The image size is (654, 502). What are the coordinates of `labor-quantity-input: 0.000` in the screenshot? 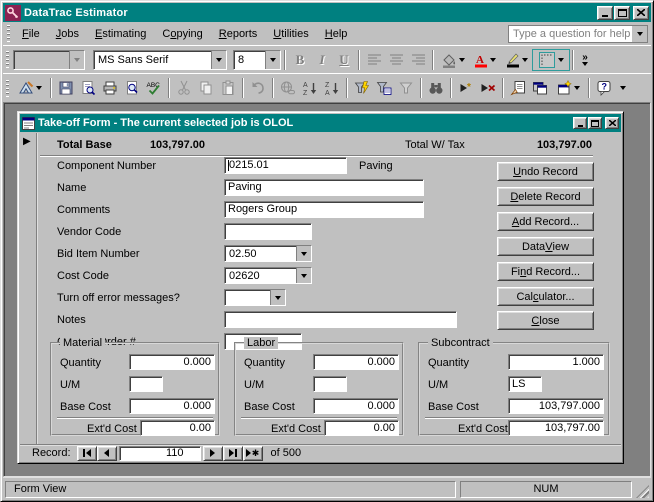 It's located at (356, 362).